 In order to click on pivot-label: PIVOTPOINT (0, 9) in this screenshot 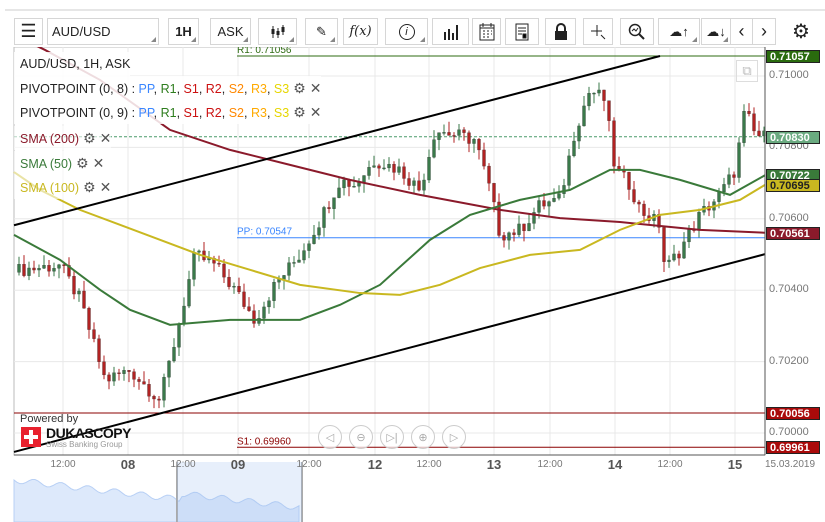, I will do `click(74, 113)`.